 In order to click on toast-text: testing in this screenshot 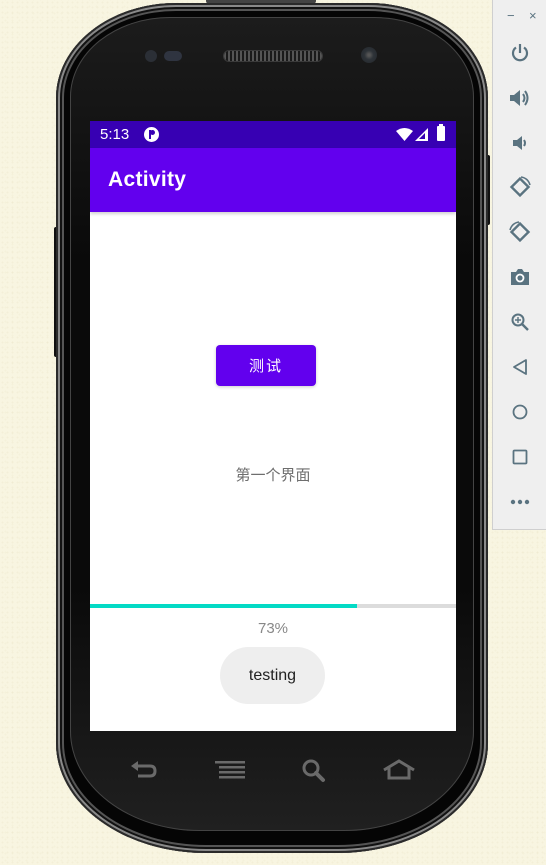, I will do `click(272, 675)`.